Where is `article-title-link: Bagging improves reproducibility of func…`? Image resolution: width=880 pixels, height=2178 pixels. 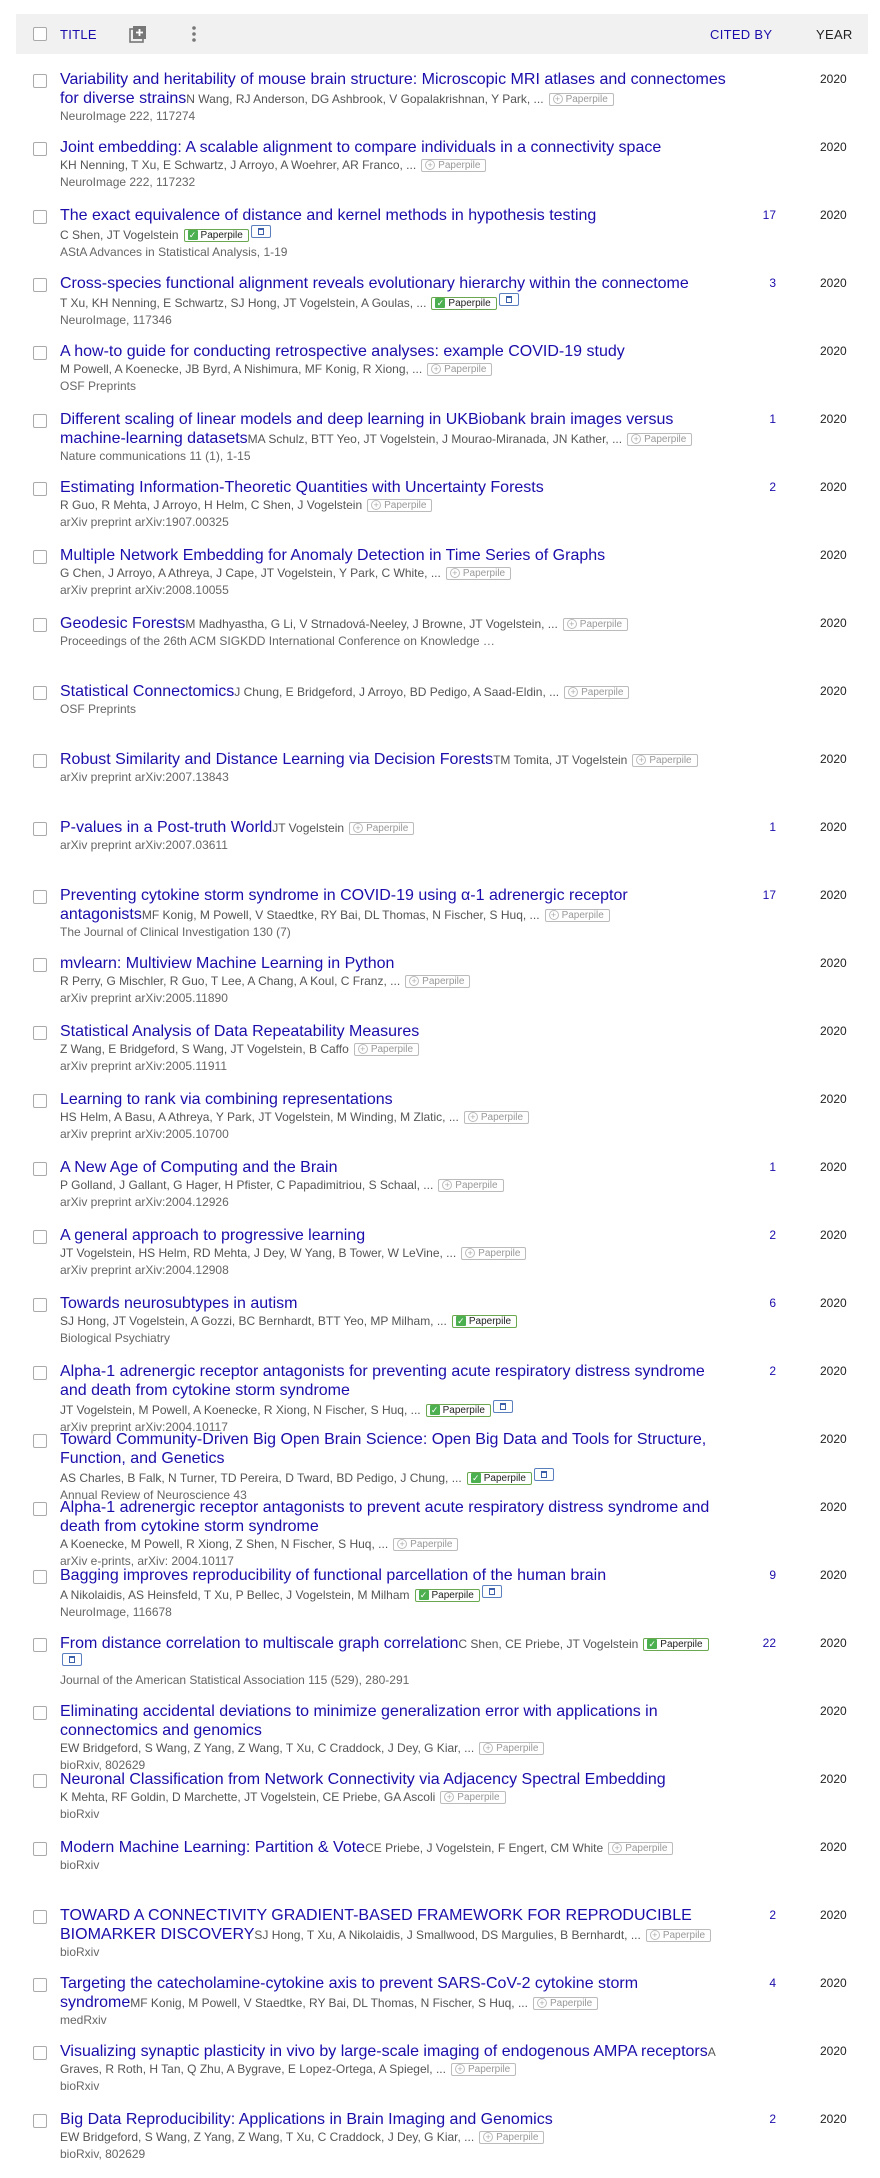
article-title-link: Bagging improves reproducibility of func… is located at coordinates (333, 1575).